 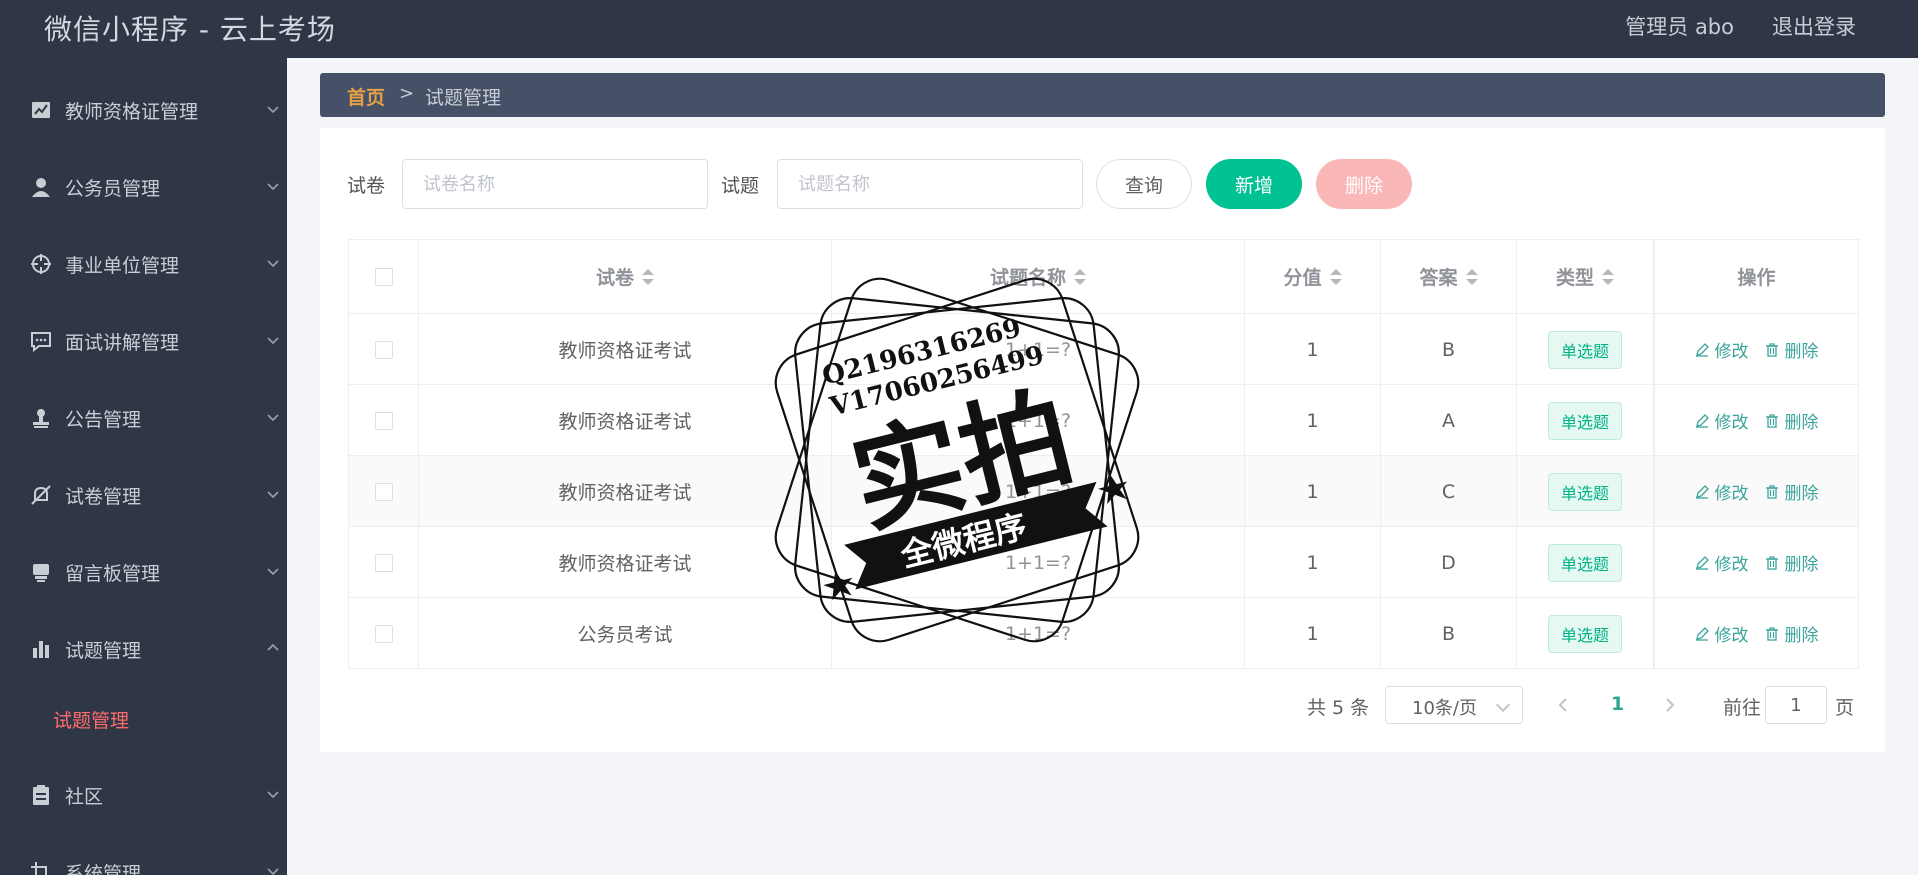 What do you see at coordinates (143, 649) in the screenshot?
I see `sidebar-item-questions: 试题管理` at bounding box center [143, 649].